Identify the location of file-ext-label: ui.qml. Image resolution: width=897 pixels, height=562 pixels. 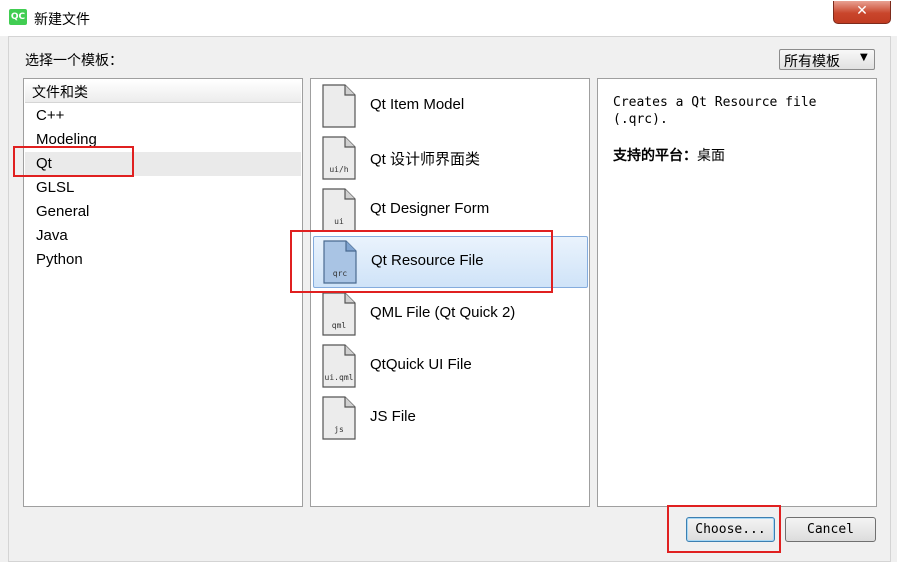
(339, 377).